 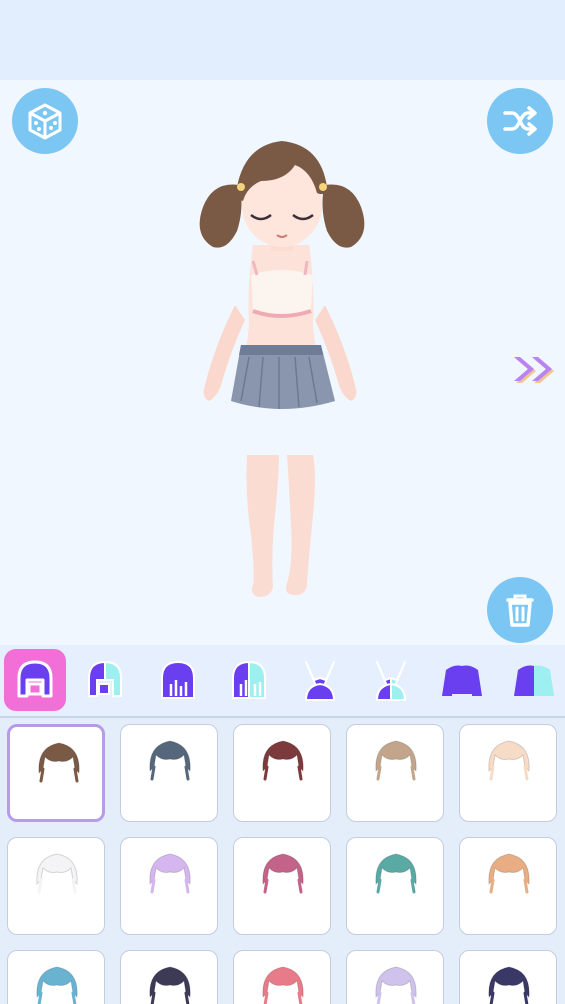 I want to click on back-hair-icon, so click(x=178, y=679).